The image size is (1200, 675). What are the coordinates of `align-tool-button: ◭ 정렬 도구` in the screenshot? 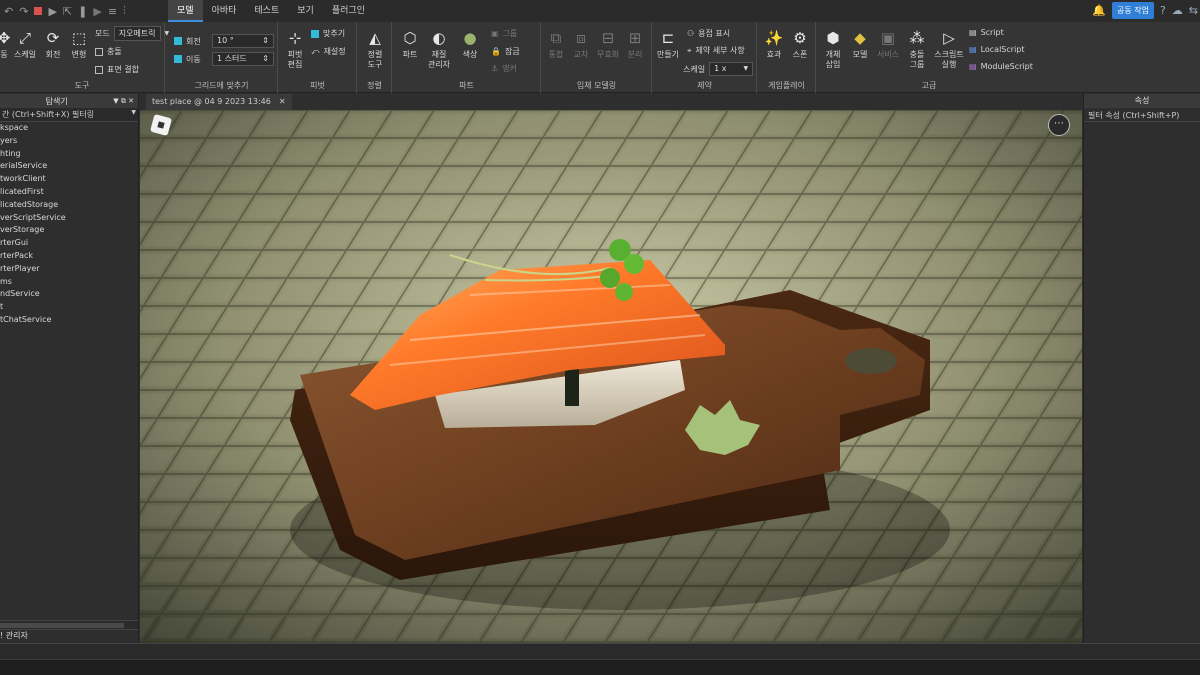 It's located at (375, 49).